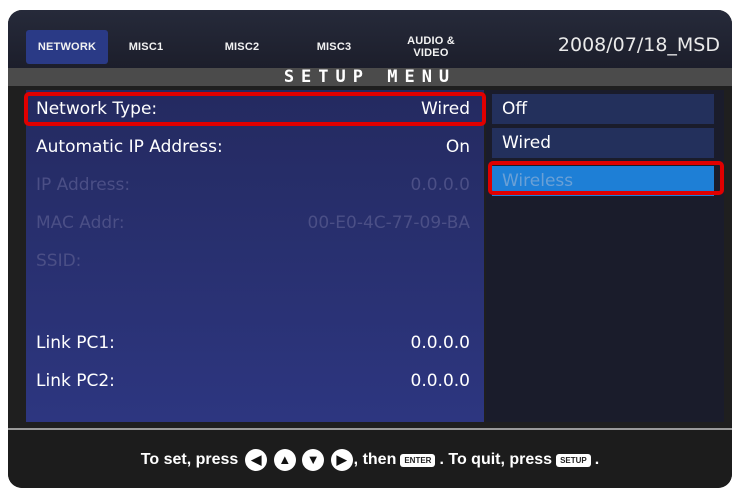 The width and height of the screenshot is (740, 494). What do you see at coordinates (389, 223) in the screenshot?
I see `mac-addr-value: 00-E0-4C-77-09-BA` at bounding box center [389, 223].